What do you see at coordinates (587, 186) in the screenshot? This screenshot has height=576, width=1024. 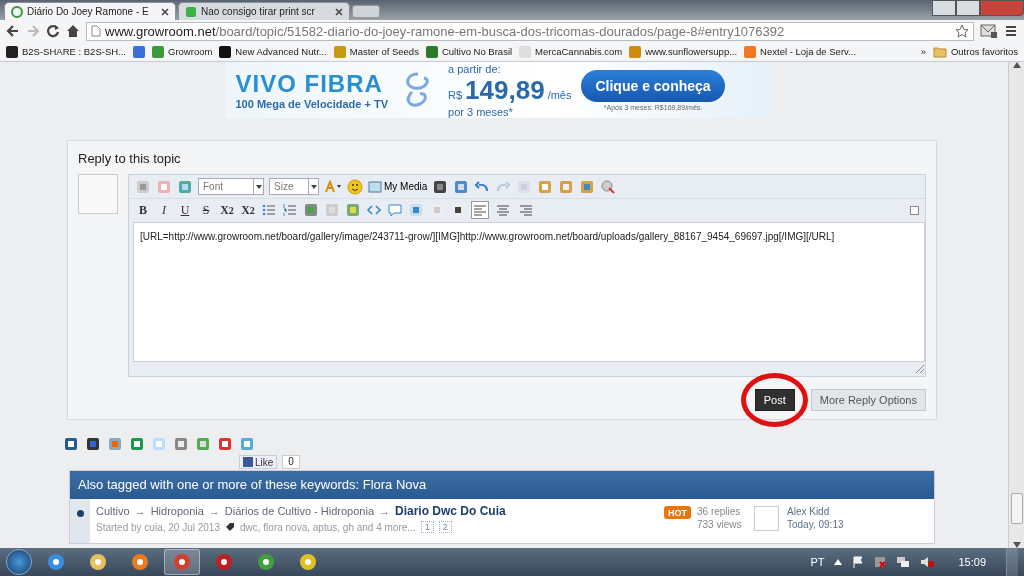 I see `paste-word-icon` at bounding box center [587, 186].